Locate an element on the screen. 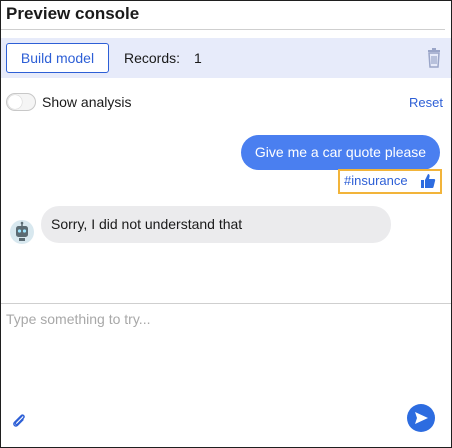 The image size is (452, 448). send-icon is located at coordinates (421, 418).